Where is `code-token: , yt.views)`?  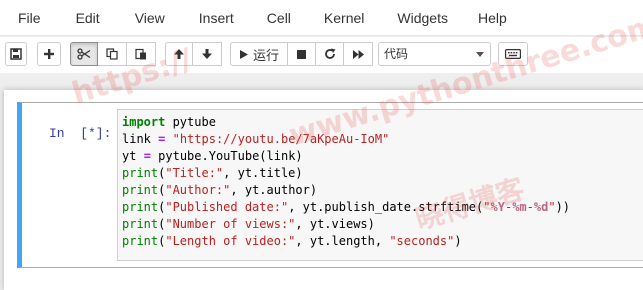
code-token: , yt.views) is located at coordinates (335, 224).